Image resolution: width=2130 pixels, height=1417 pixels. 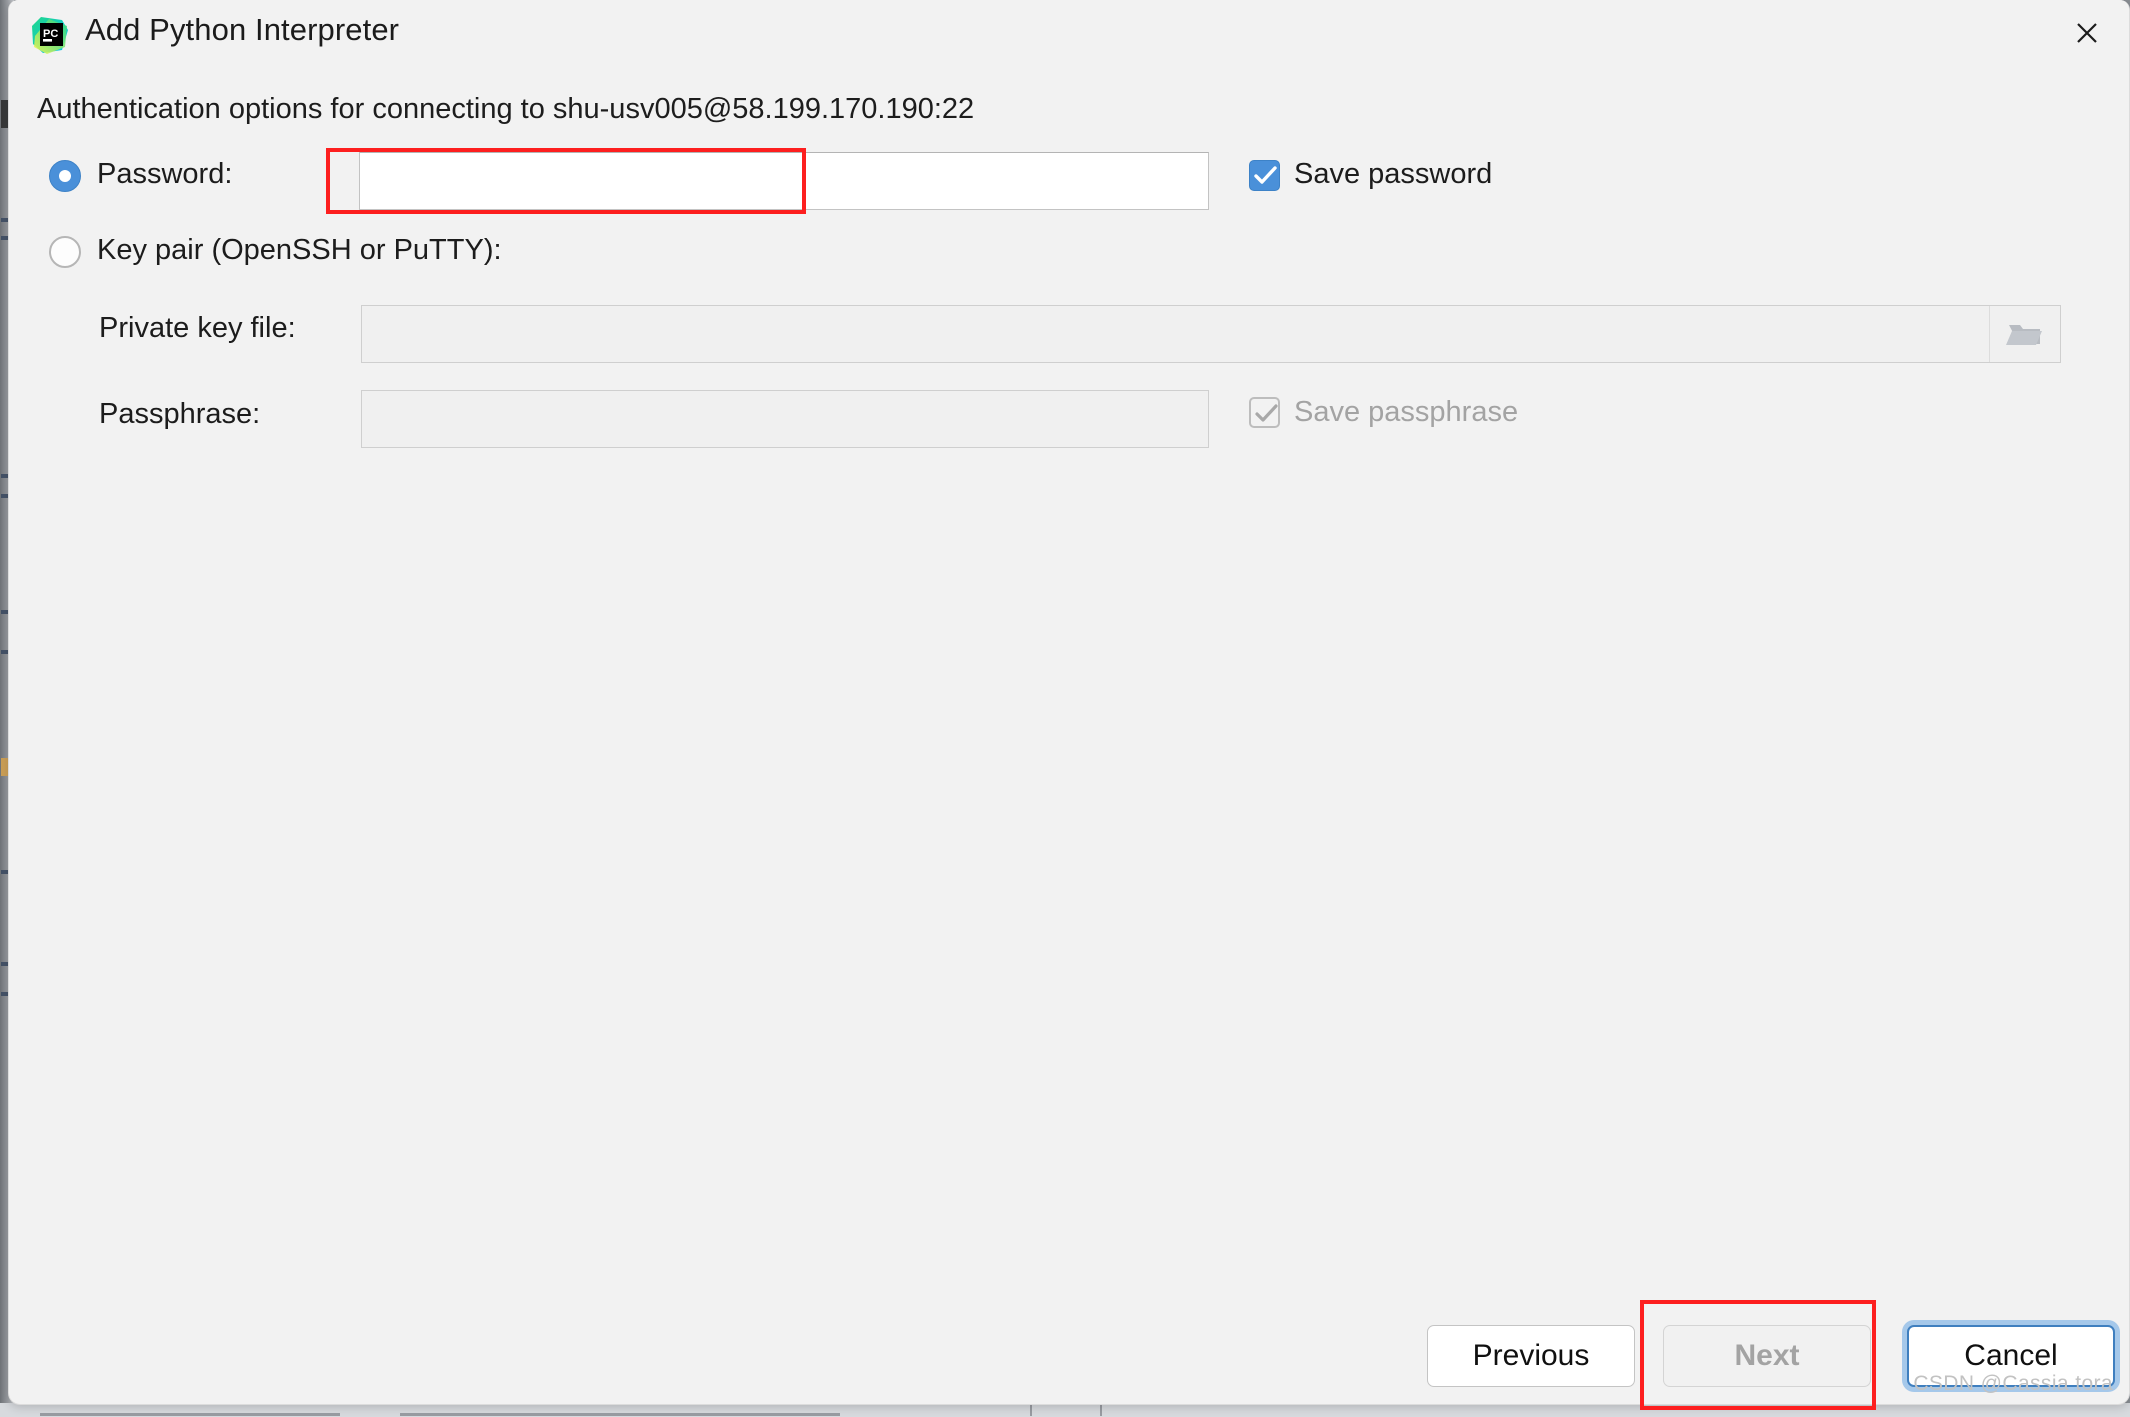 What do you see at coordinates (1393, 174) in the screenshot?
I see `save-password-label: Save password` at bounding box center [1393, 174].